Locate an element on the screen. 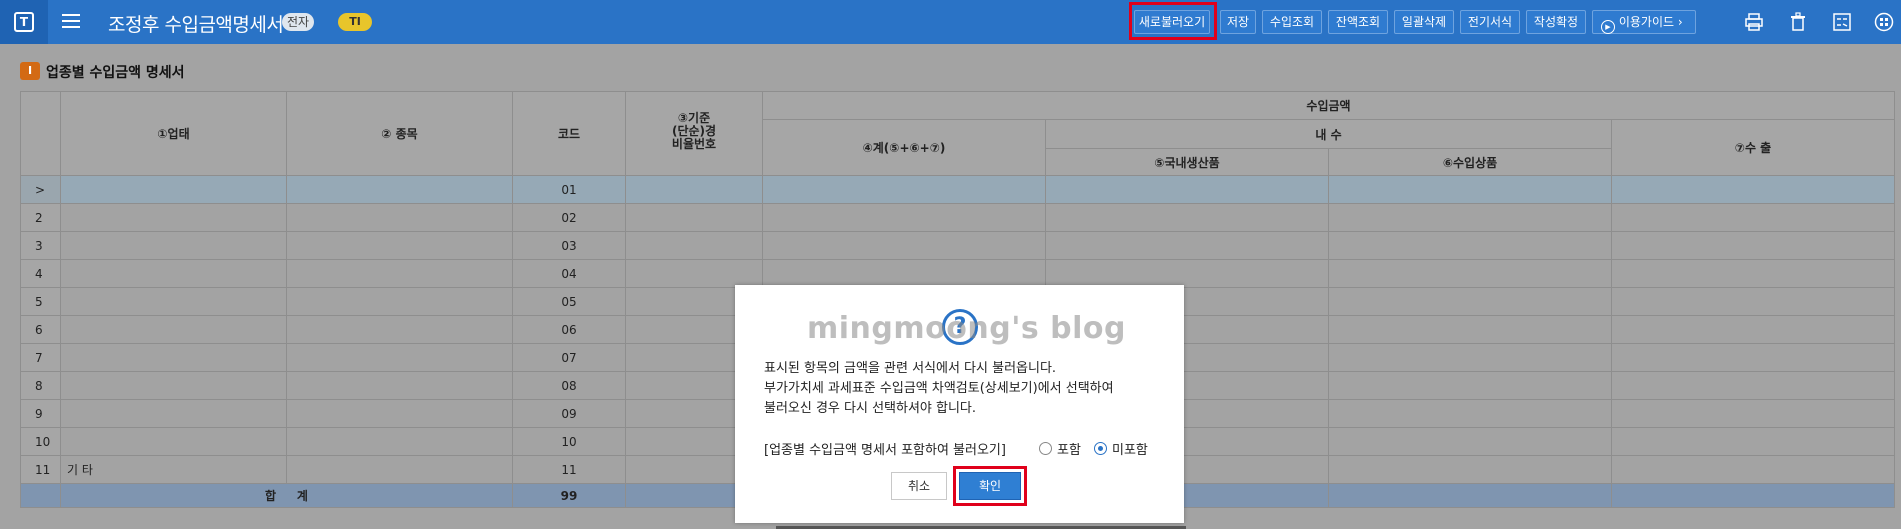 The image size is (1901, 529). message-line: 표시된 항목의 금액을 관련 서식에서 다시 불러옵니다. is located at coordinates (910, 368).